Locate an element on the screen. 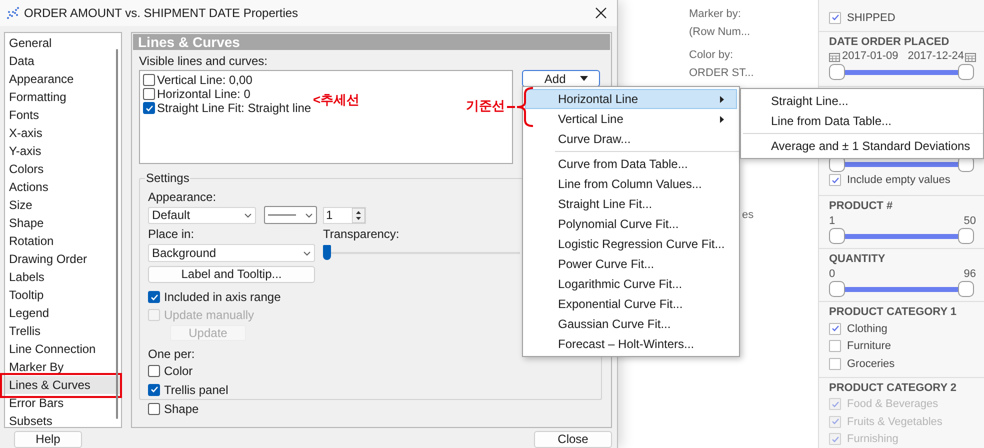 The width and height of the screenshot is (984, 448). field-label: Appearance: is located at coordinates (182, 197).